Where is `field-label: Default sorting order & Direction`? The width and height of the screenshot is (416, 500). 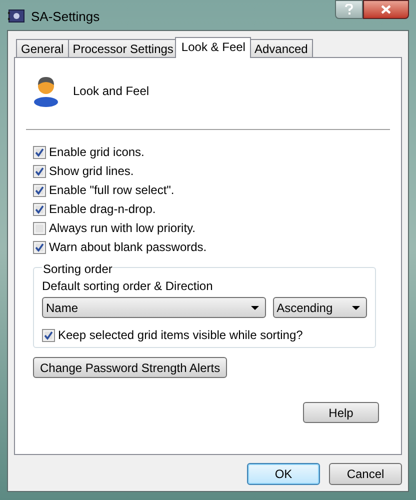 field-label: Default sorting order & Direction is located at coordinates (128, 286).